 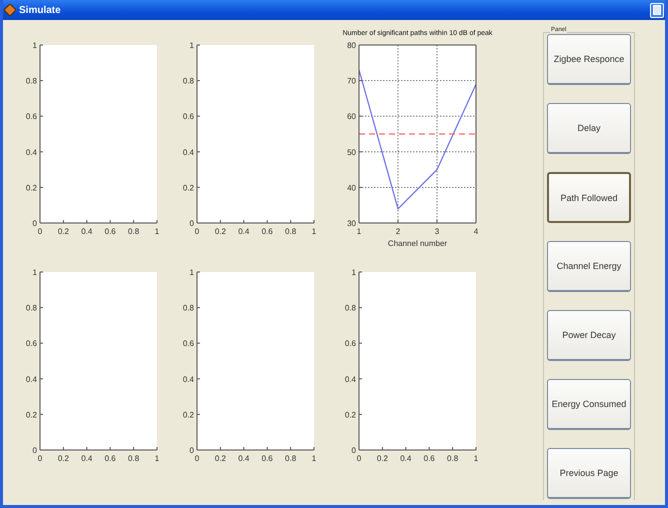 What do you see at coordinates (351, 81) in the screenshot?
I see `tick-label: 70` at bounding box center [351, 81].